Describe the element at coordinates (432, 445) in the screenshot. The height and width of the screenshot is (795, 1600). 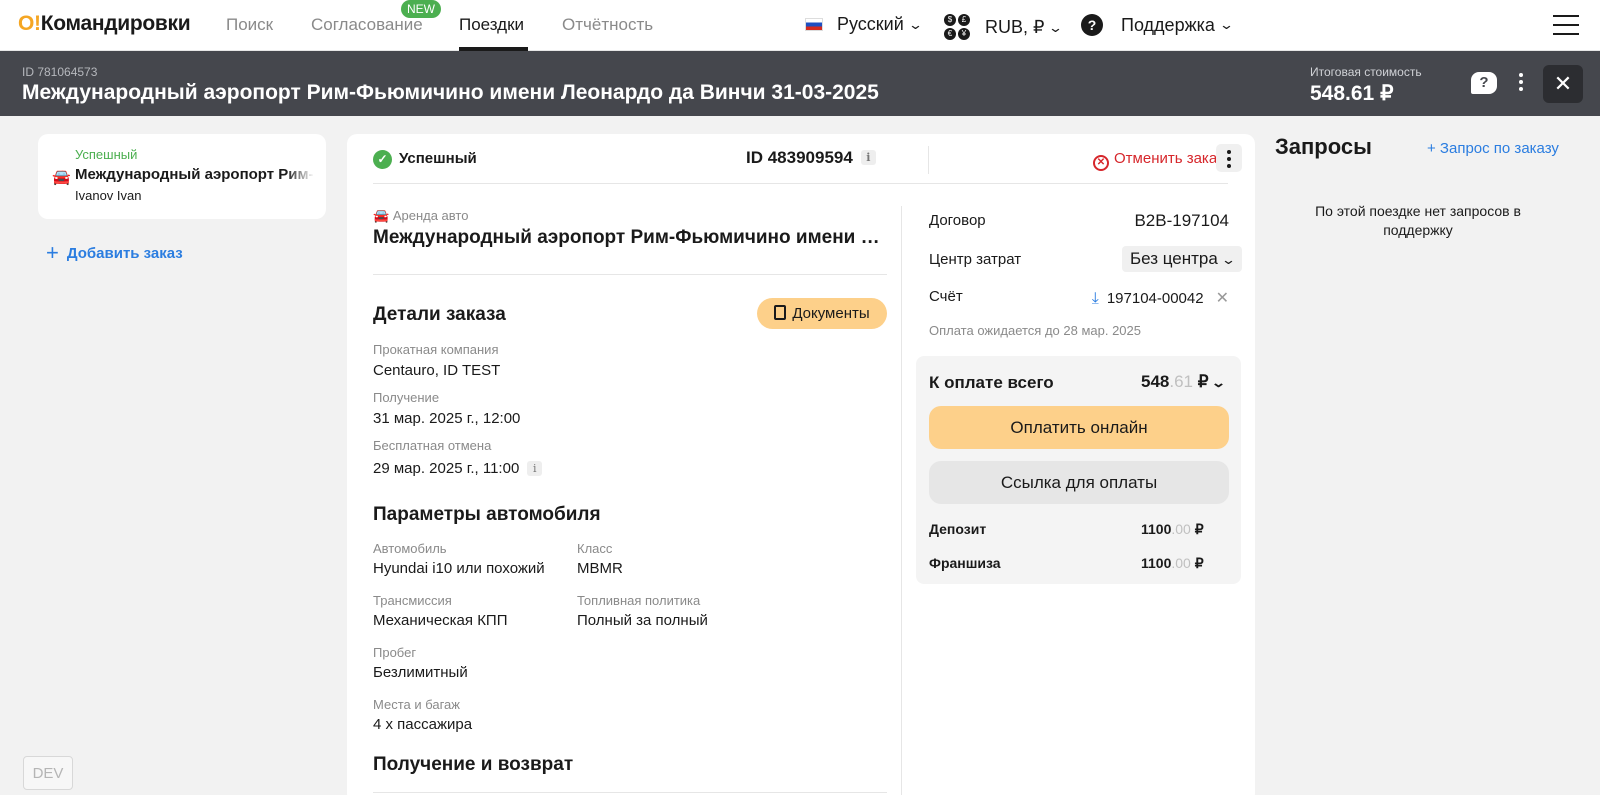
I see `free-cancel-label: Бесплатная отмена` at that location.